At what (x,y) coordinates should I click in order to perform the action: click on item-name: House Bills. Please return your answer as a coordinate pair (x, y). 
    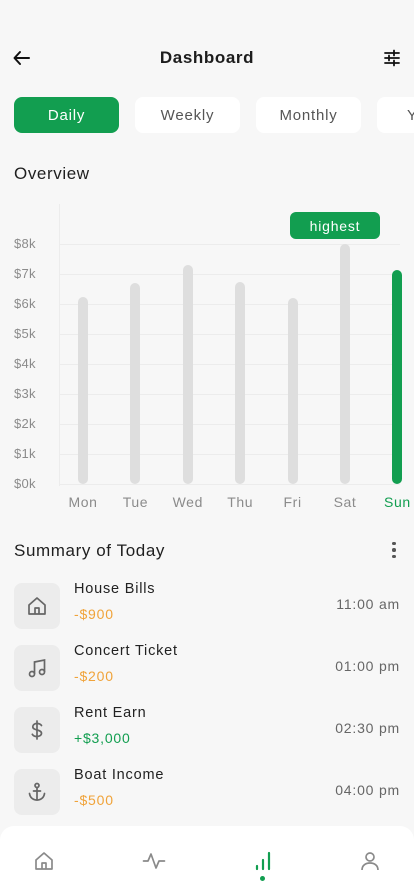
    Looking at the image, I should click on (115, 589).